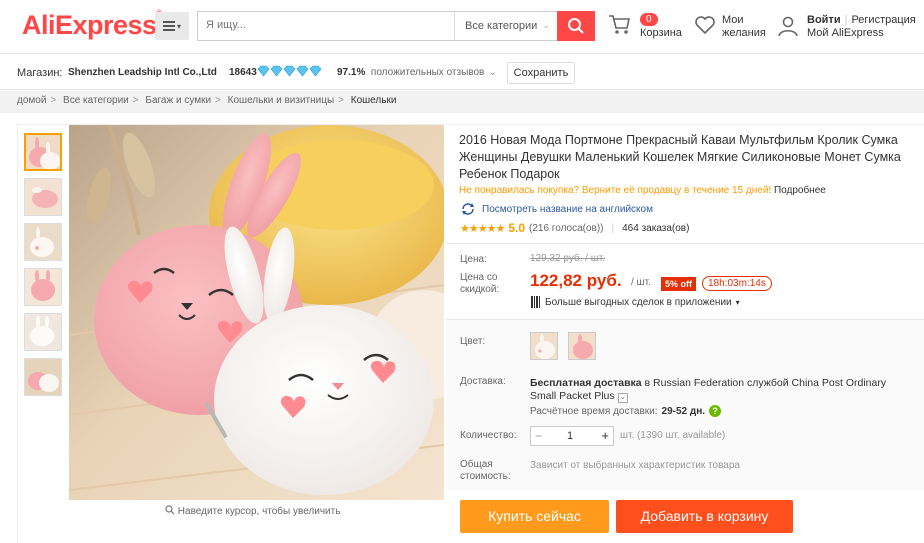  What do you see at coordinates (483, 381) in the screenshot?
I see `delivery-label: Доставка:` at bounding box center [483, 381].